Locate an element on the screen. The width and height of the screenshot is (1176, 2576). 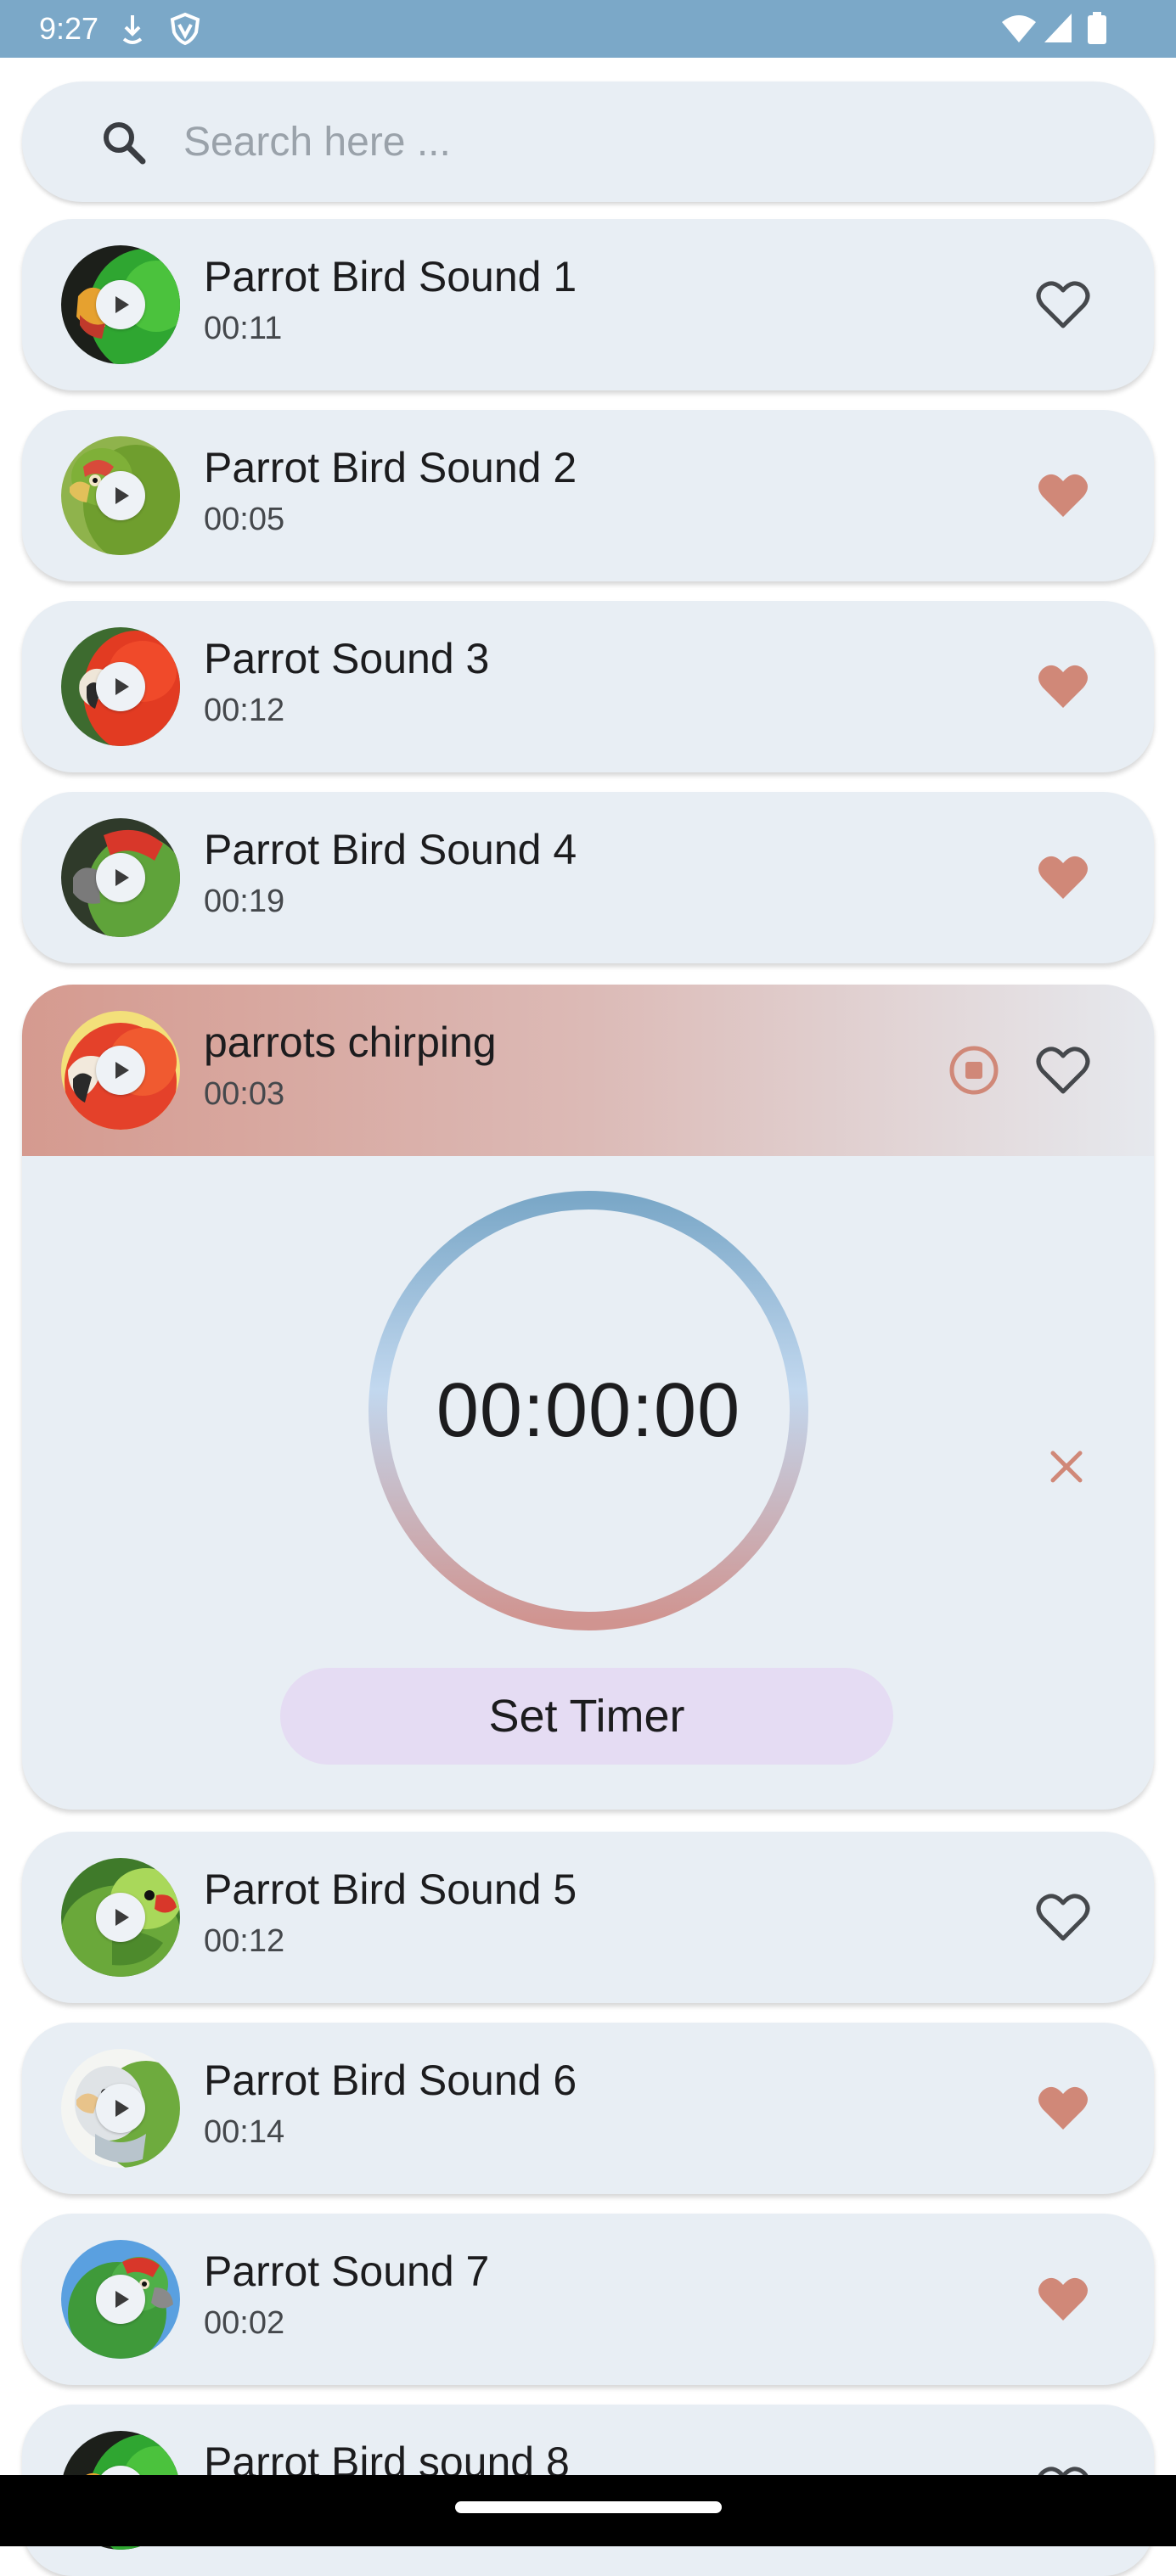
sound-card: Parrot Bird Sound 2 00:05 is located at coordinates (588, 495).